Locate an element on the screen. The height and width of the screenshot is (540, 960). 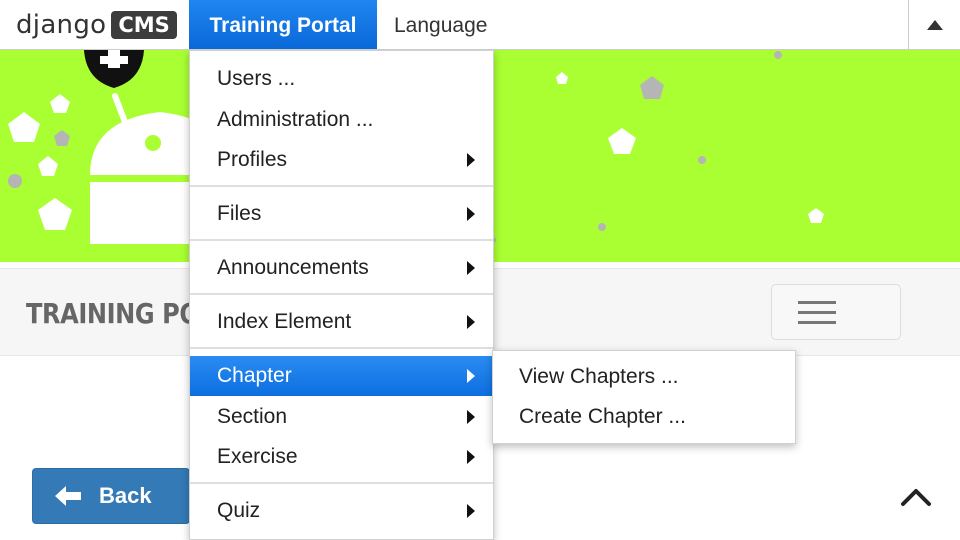
menu-item-label: Announcements is located at coordinates (293, 267).